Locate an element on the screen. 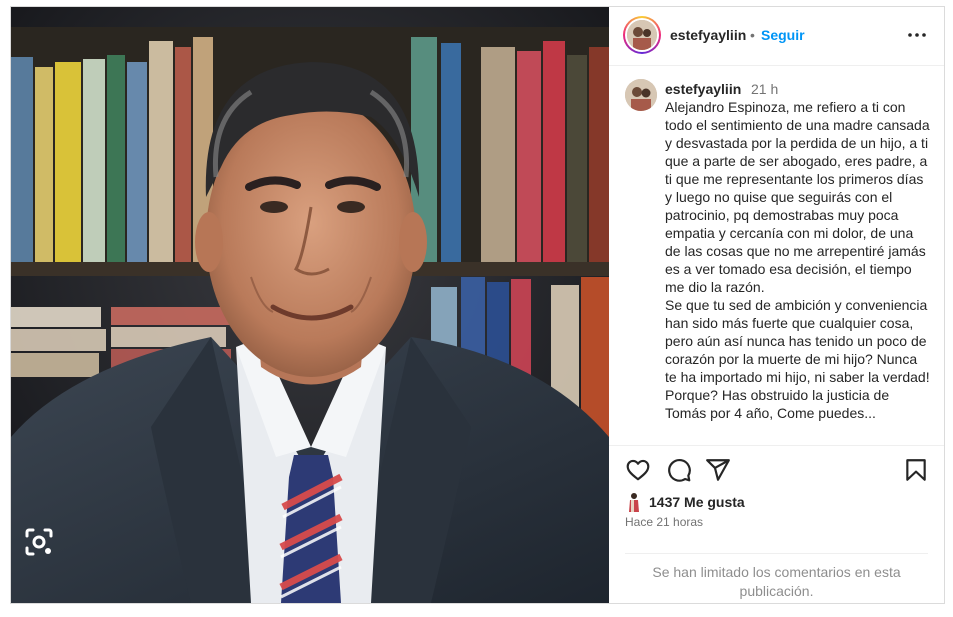  author-avatar is located at coordinates (642, 35).